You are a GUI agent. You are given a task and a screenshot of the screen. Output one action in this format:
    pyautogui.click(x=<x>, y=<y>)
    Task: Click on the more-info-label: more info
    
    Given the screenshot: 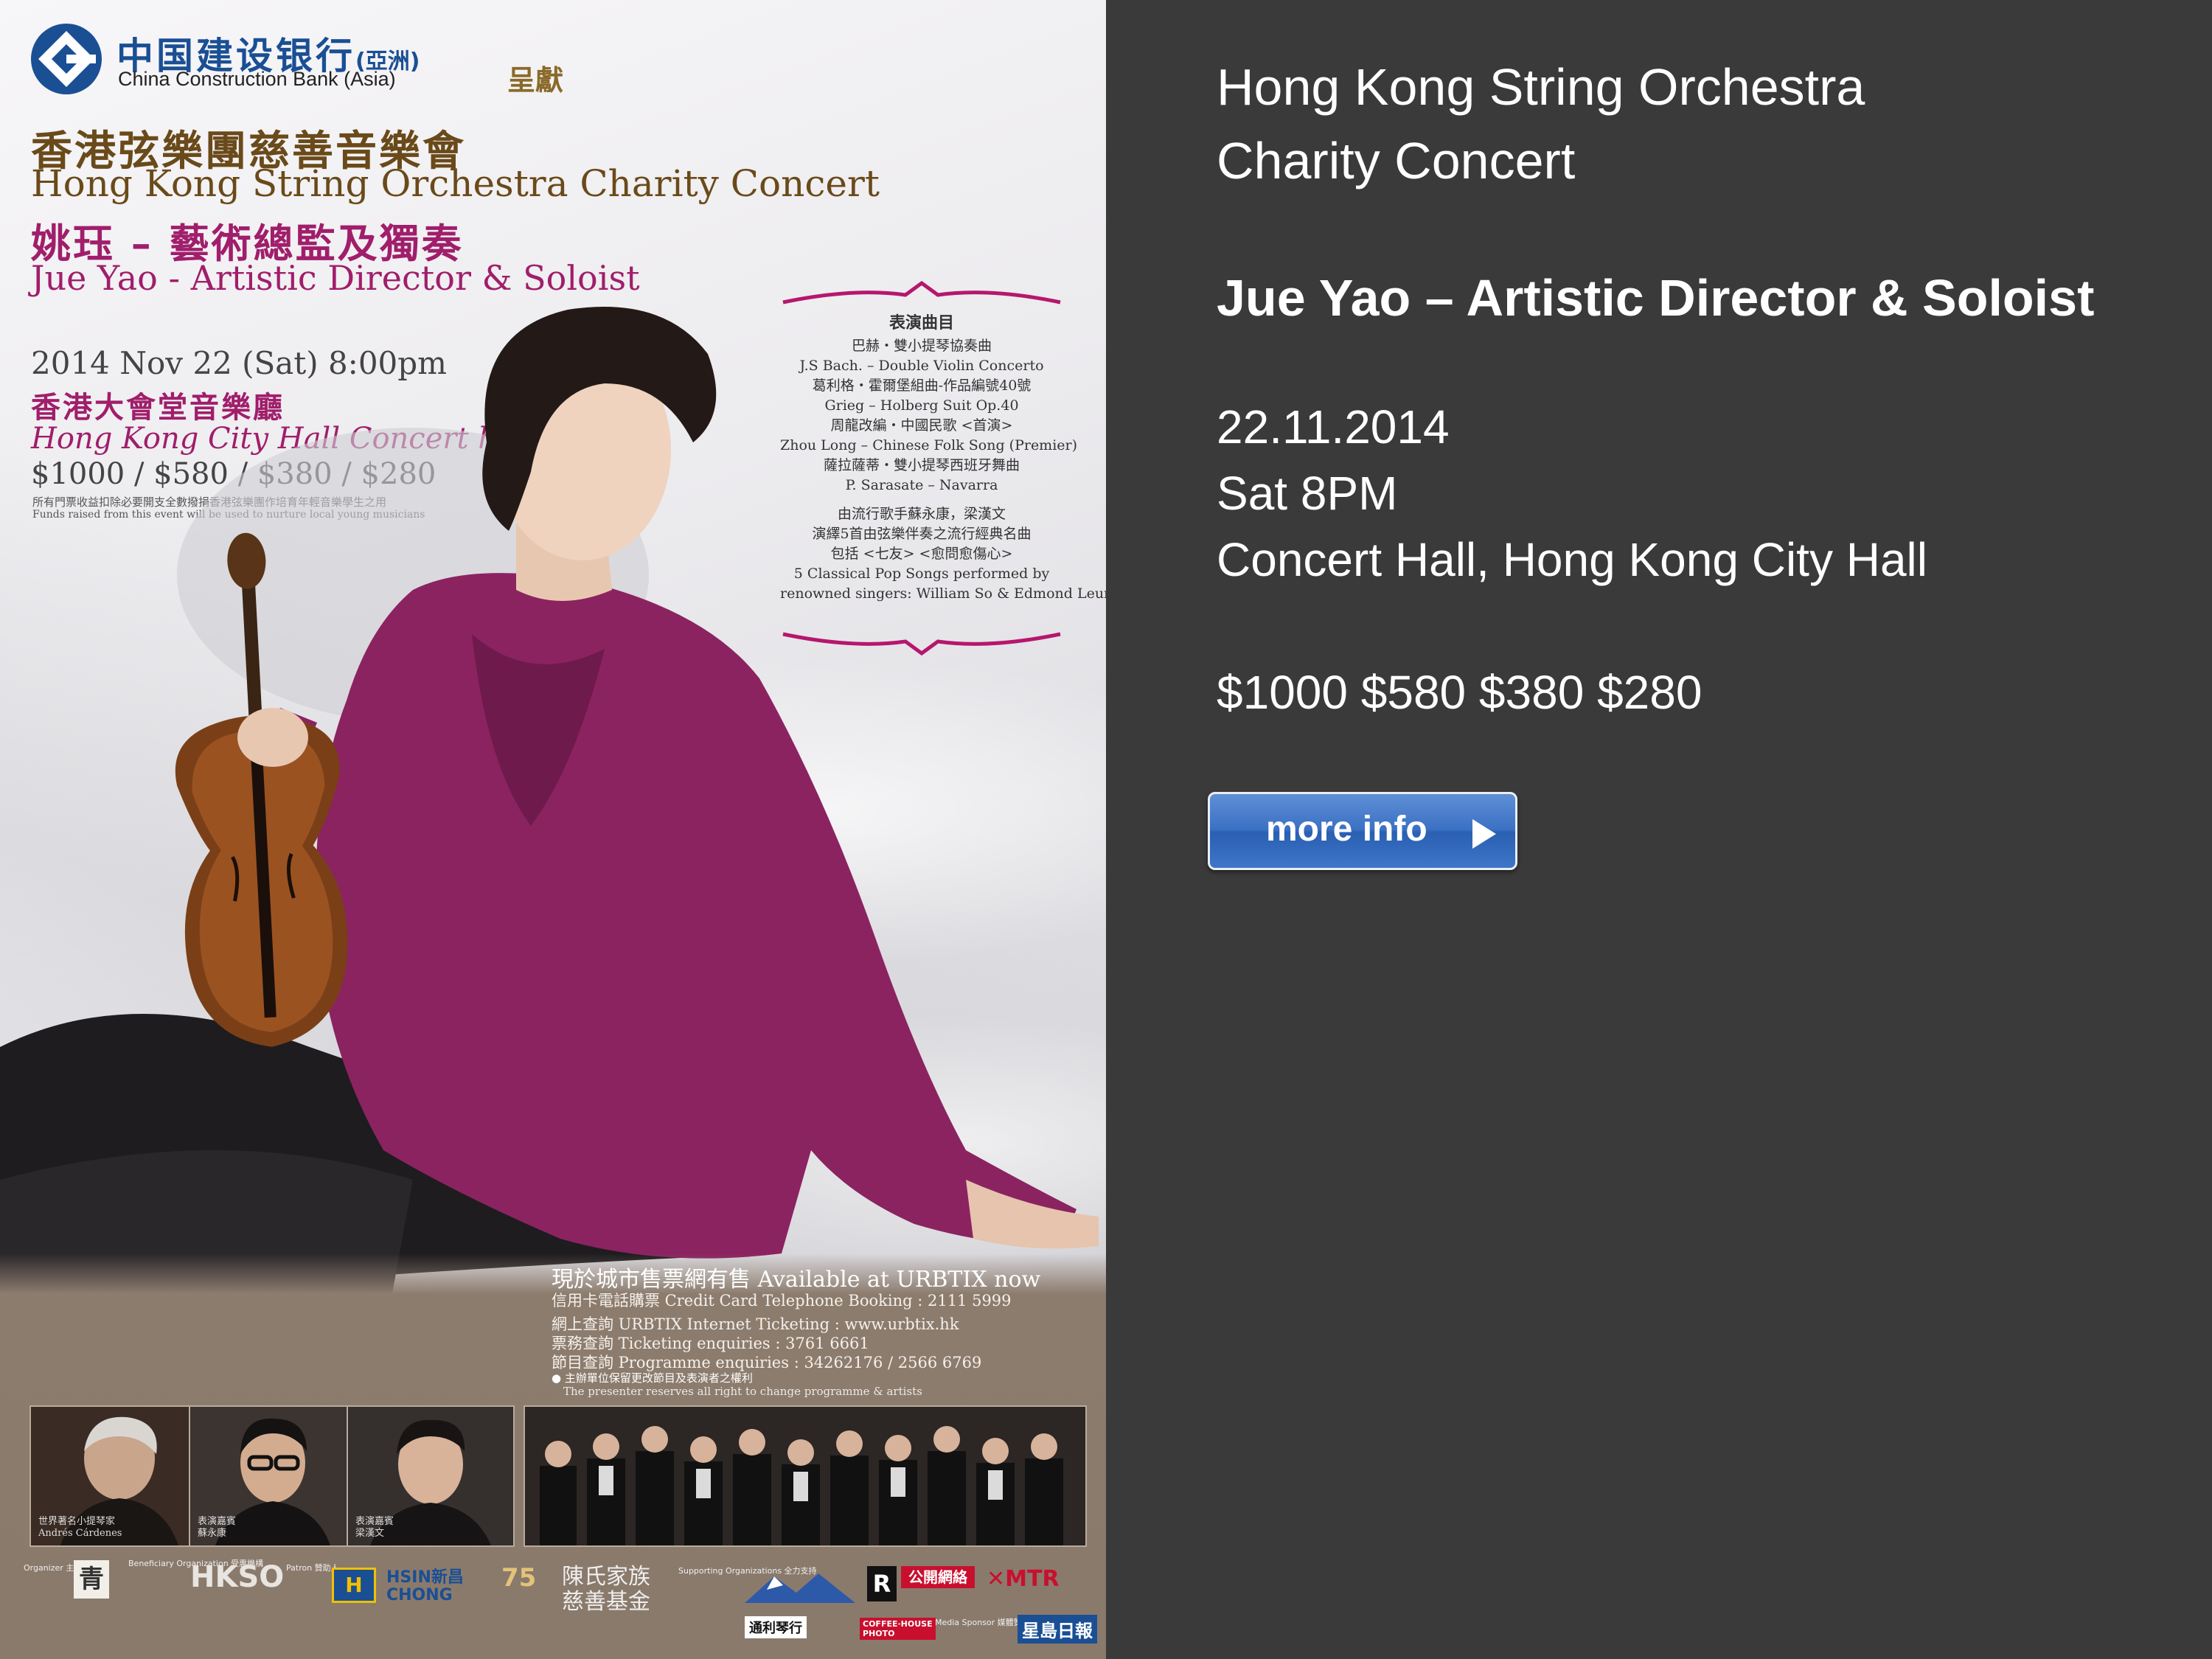 What is the action you would take?
    pyautogui.click(x=1346, y=829)
    